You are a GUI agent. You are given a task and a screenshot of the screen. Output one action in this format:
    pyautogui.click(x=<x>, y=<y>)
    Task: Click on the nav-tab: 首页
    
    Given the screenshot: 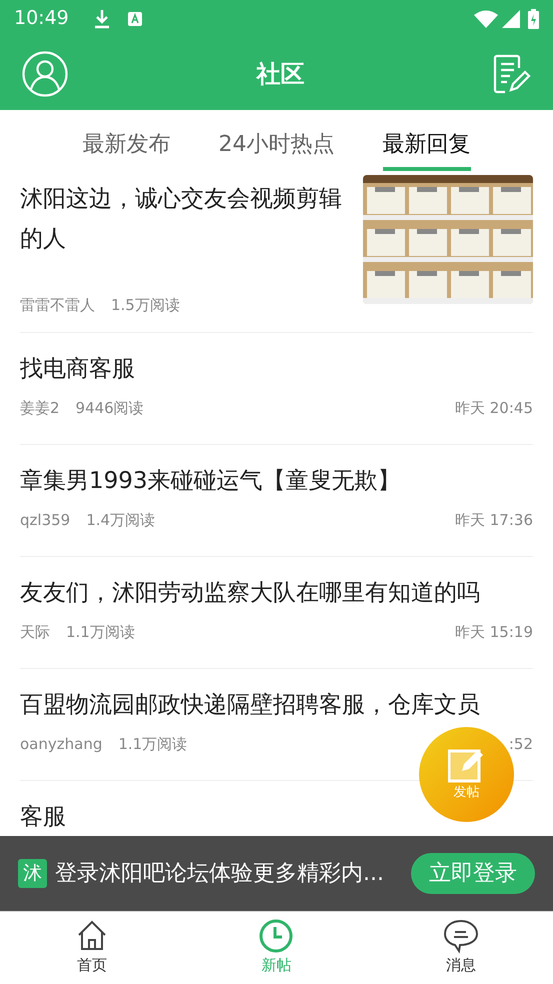 What is the action you would take?
    pyautogui.click(x=92, y=948)
    